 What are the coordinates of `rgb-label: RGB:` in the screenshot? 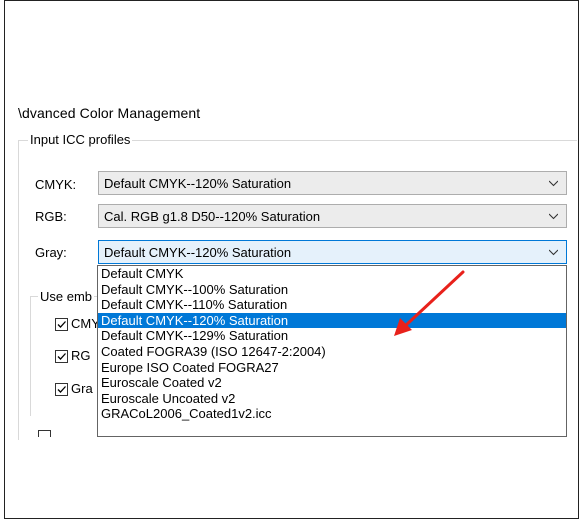 It's located at (51, 216).